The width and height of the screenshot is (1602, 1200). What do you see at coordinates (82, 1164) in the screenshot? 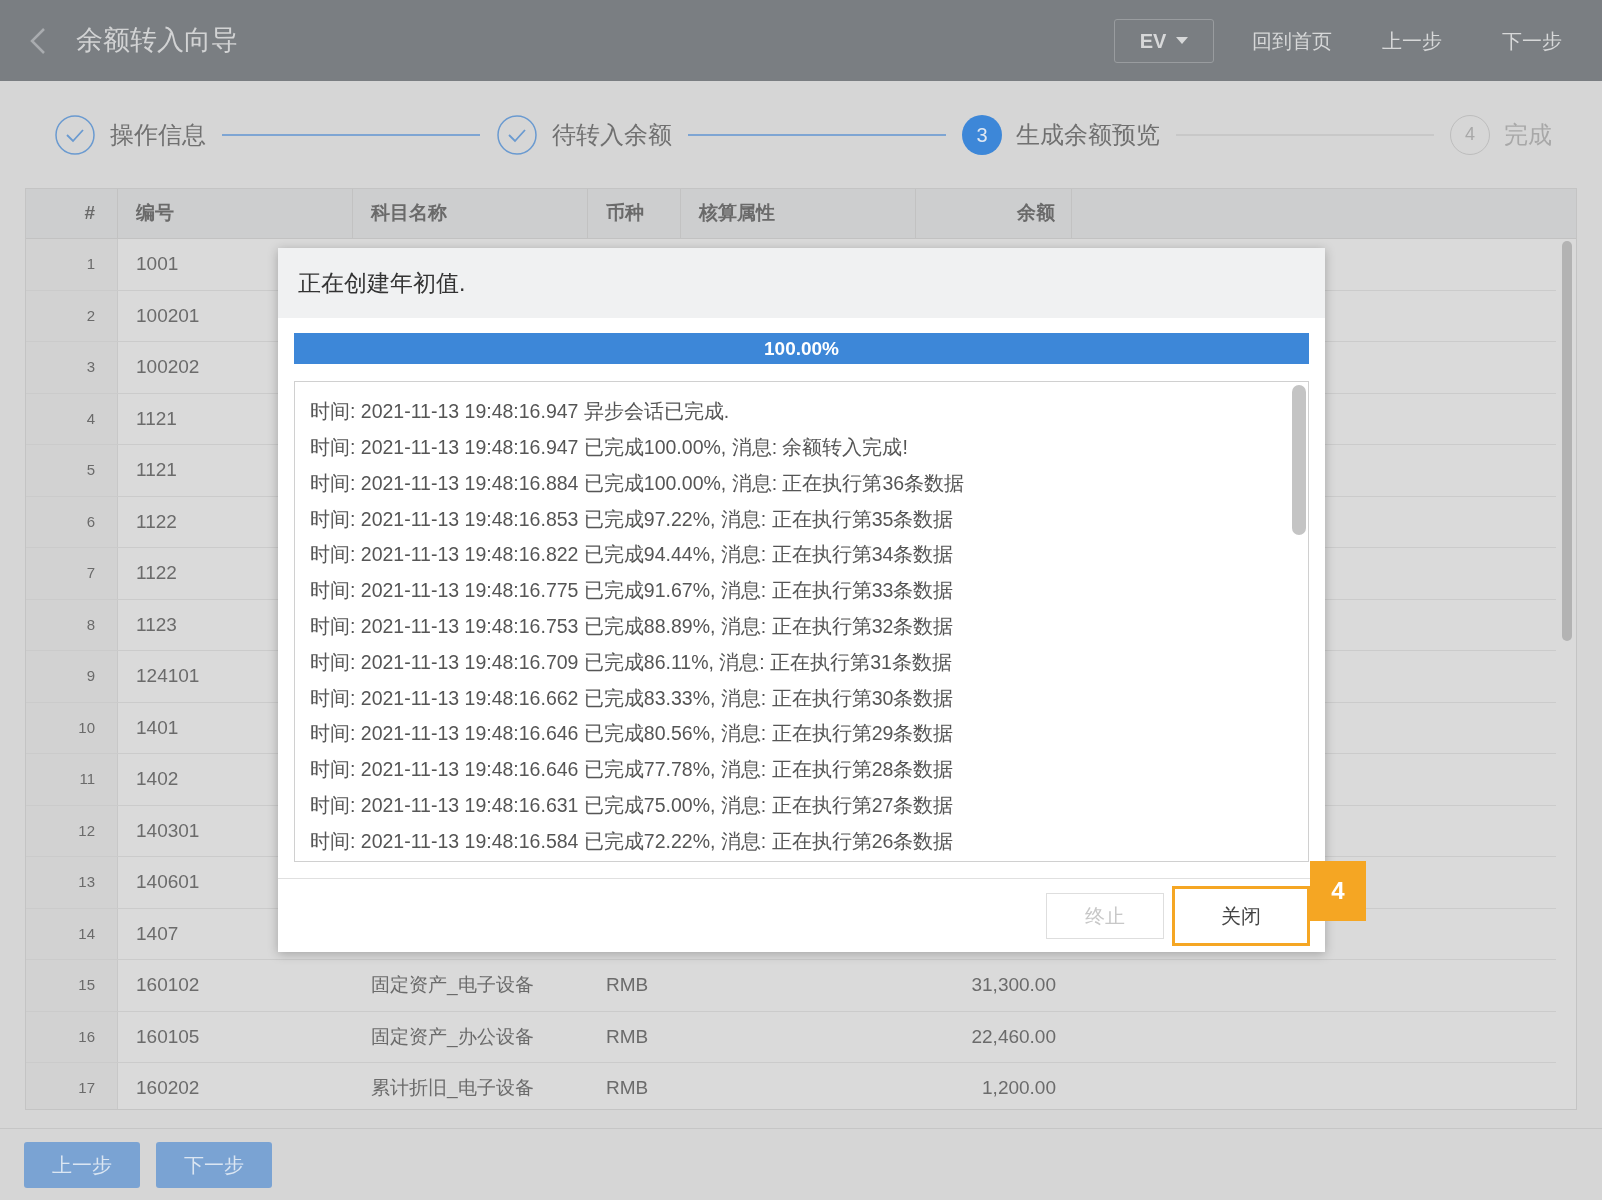
I see `footer-button: 上一步` at bounding box center [82, 1164].